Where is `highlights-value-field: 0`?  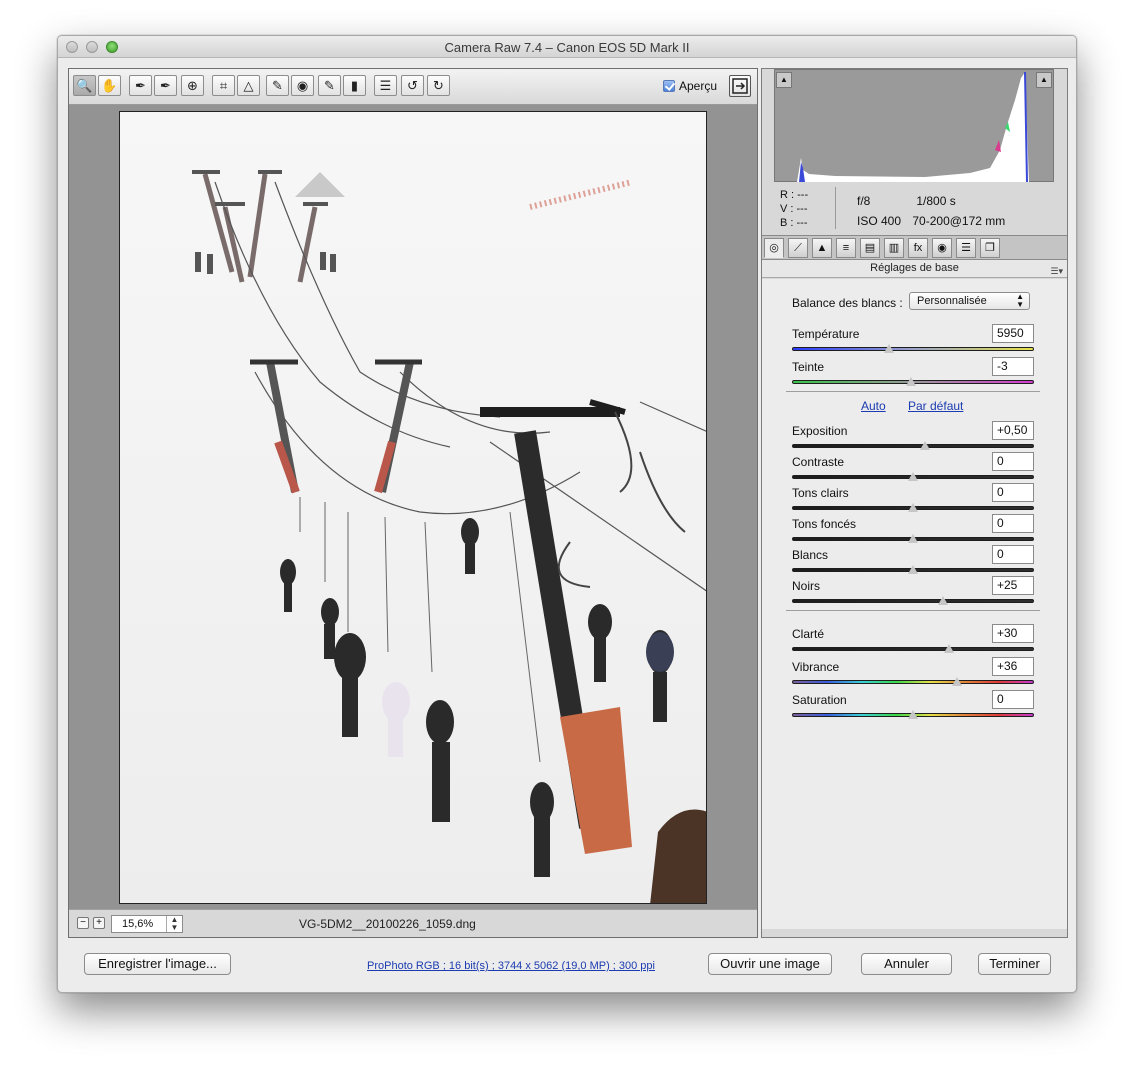
highlights-value-field: 0 is located at coordinates (1013, 492).